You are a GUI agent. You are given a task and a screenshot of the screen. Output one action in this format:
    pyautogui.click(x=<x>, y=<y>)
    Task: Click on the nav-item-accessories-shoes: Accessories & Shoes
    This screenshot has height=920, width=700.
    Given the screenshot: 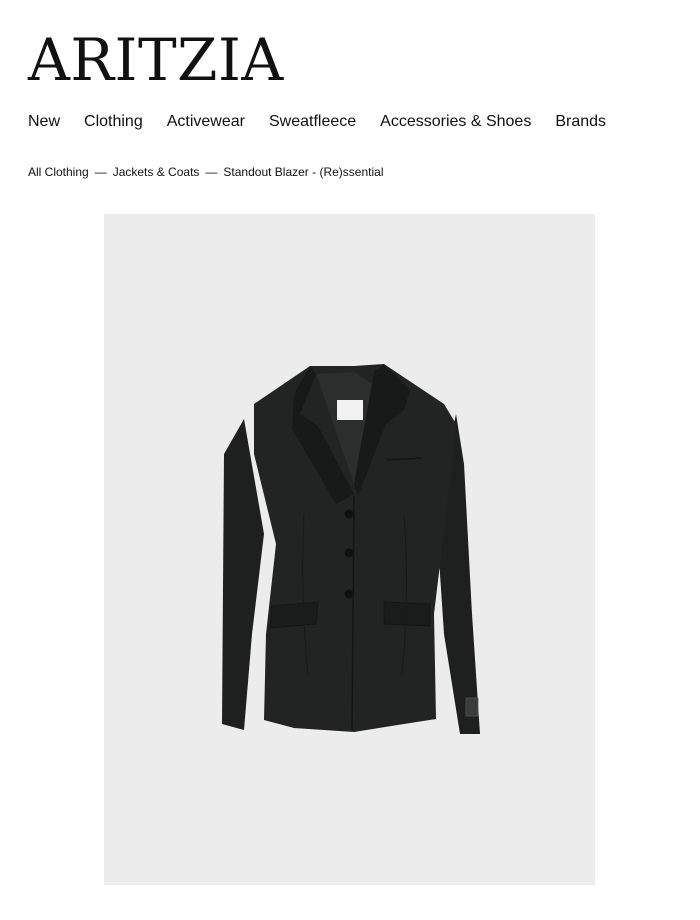 What is the action you would take?
    pyautogui.click(x=455, y=122)
    